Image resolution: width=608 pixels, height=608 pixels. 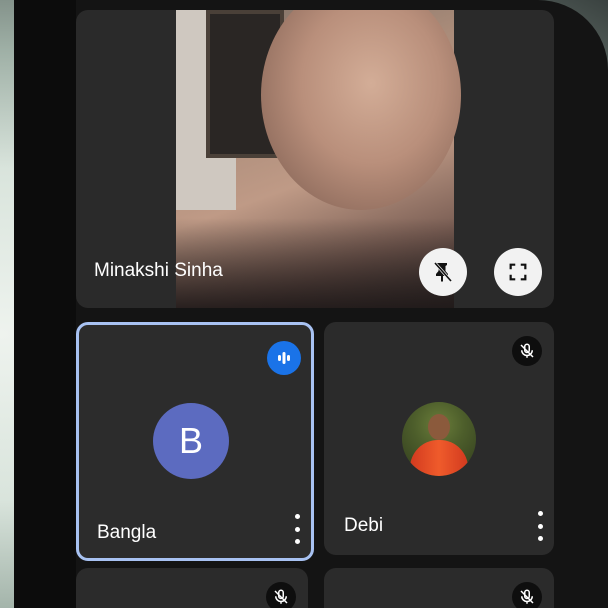 I want to click on avatar: B, so click(x=191, y=441).